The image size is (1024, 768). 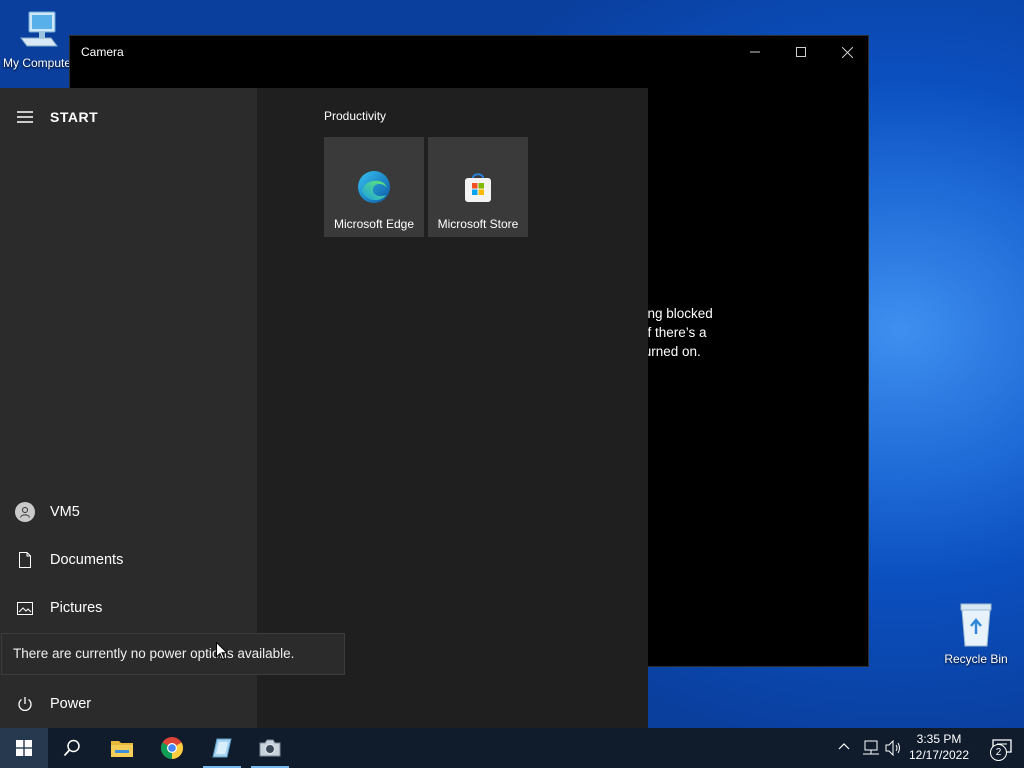 I want to click on notification-count-badge: 2, so click(x=998, y=752).